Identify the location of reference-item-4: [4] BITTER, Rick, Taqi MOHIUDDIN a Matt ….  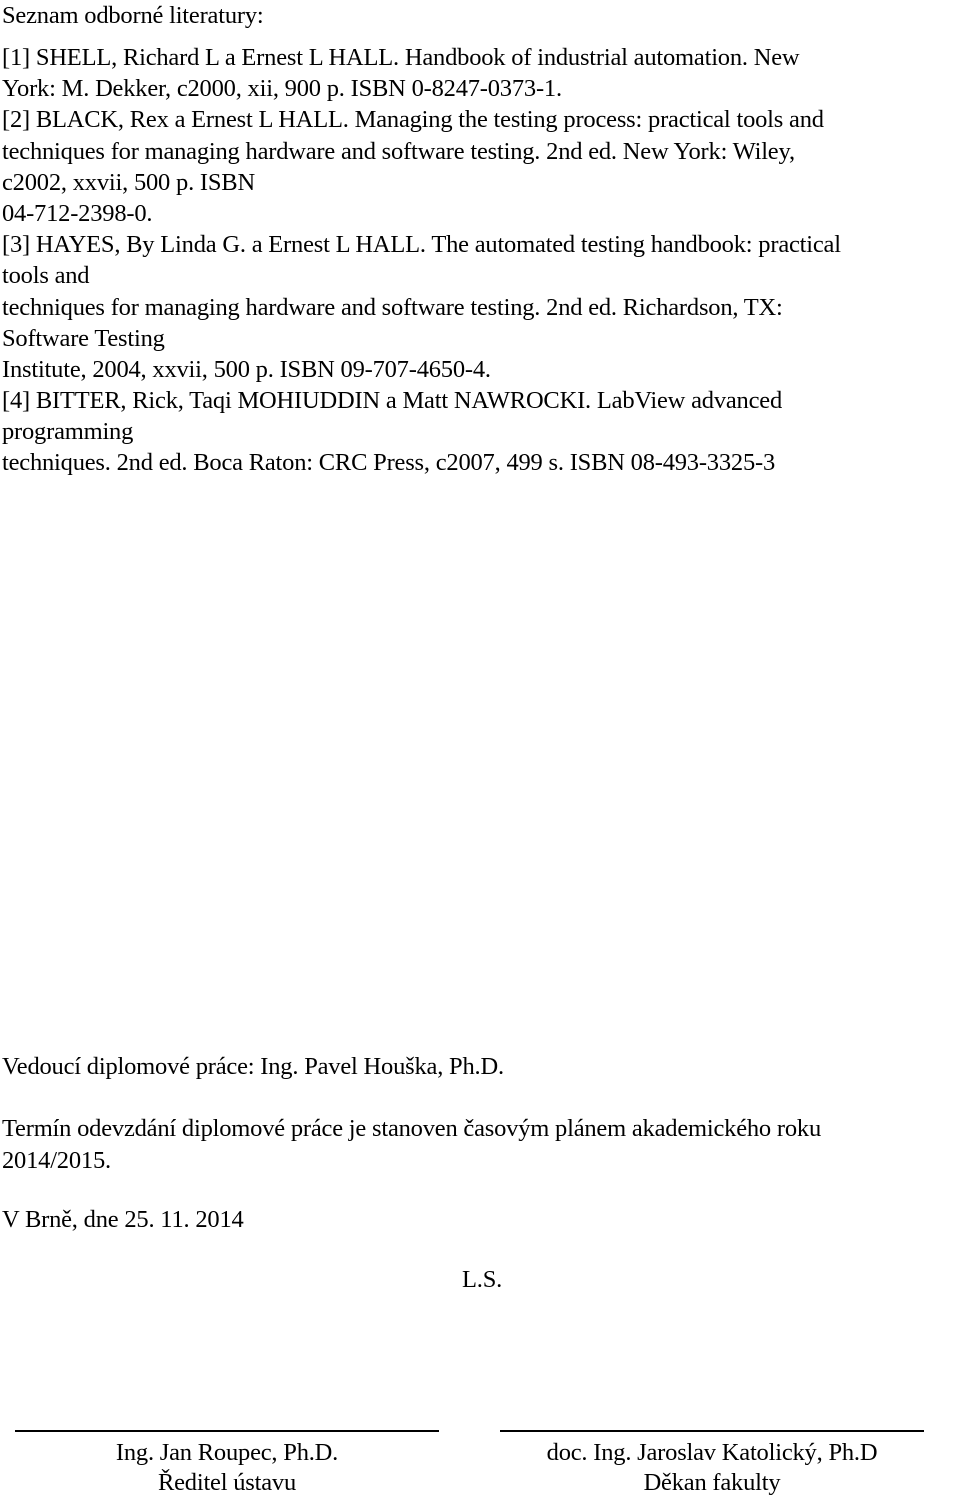
(421, 432).